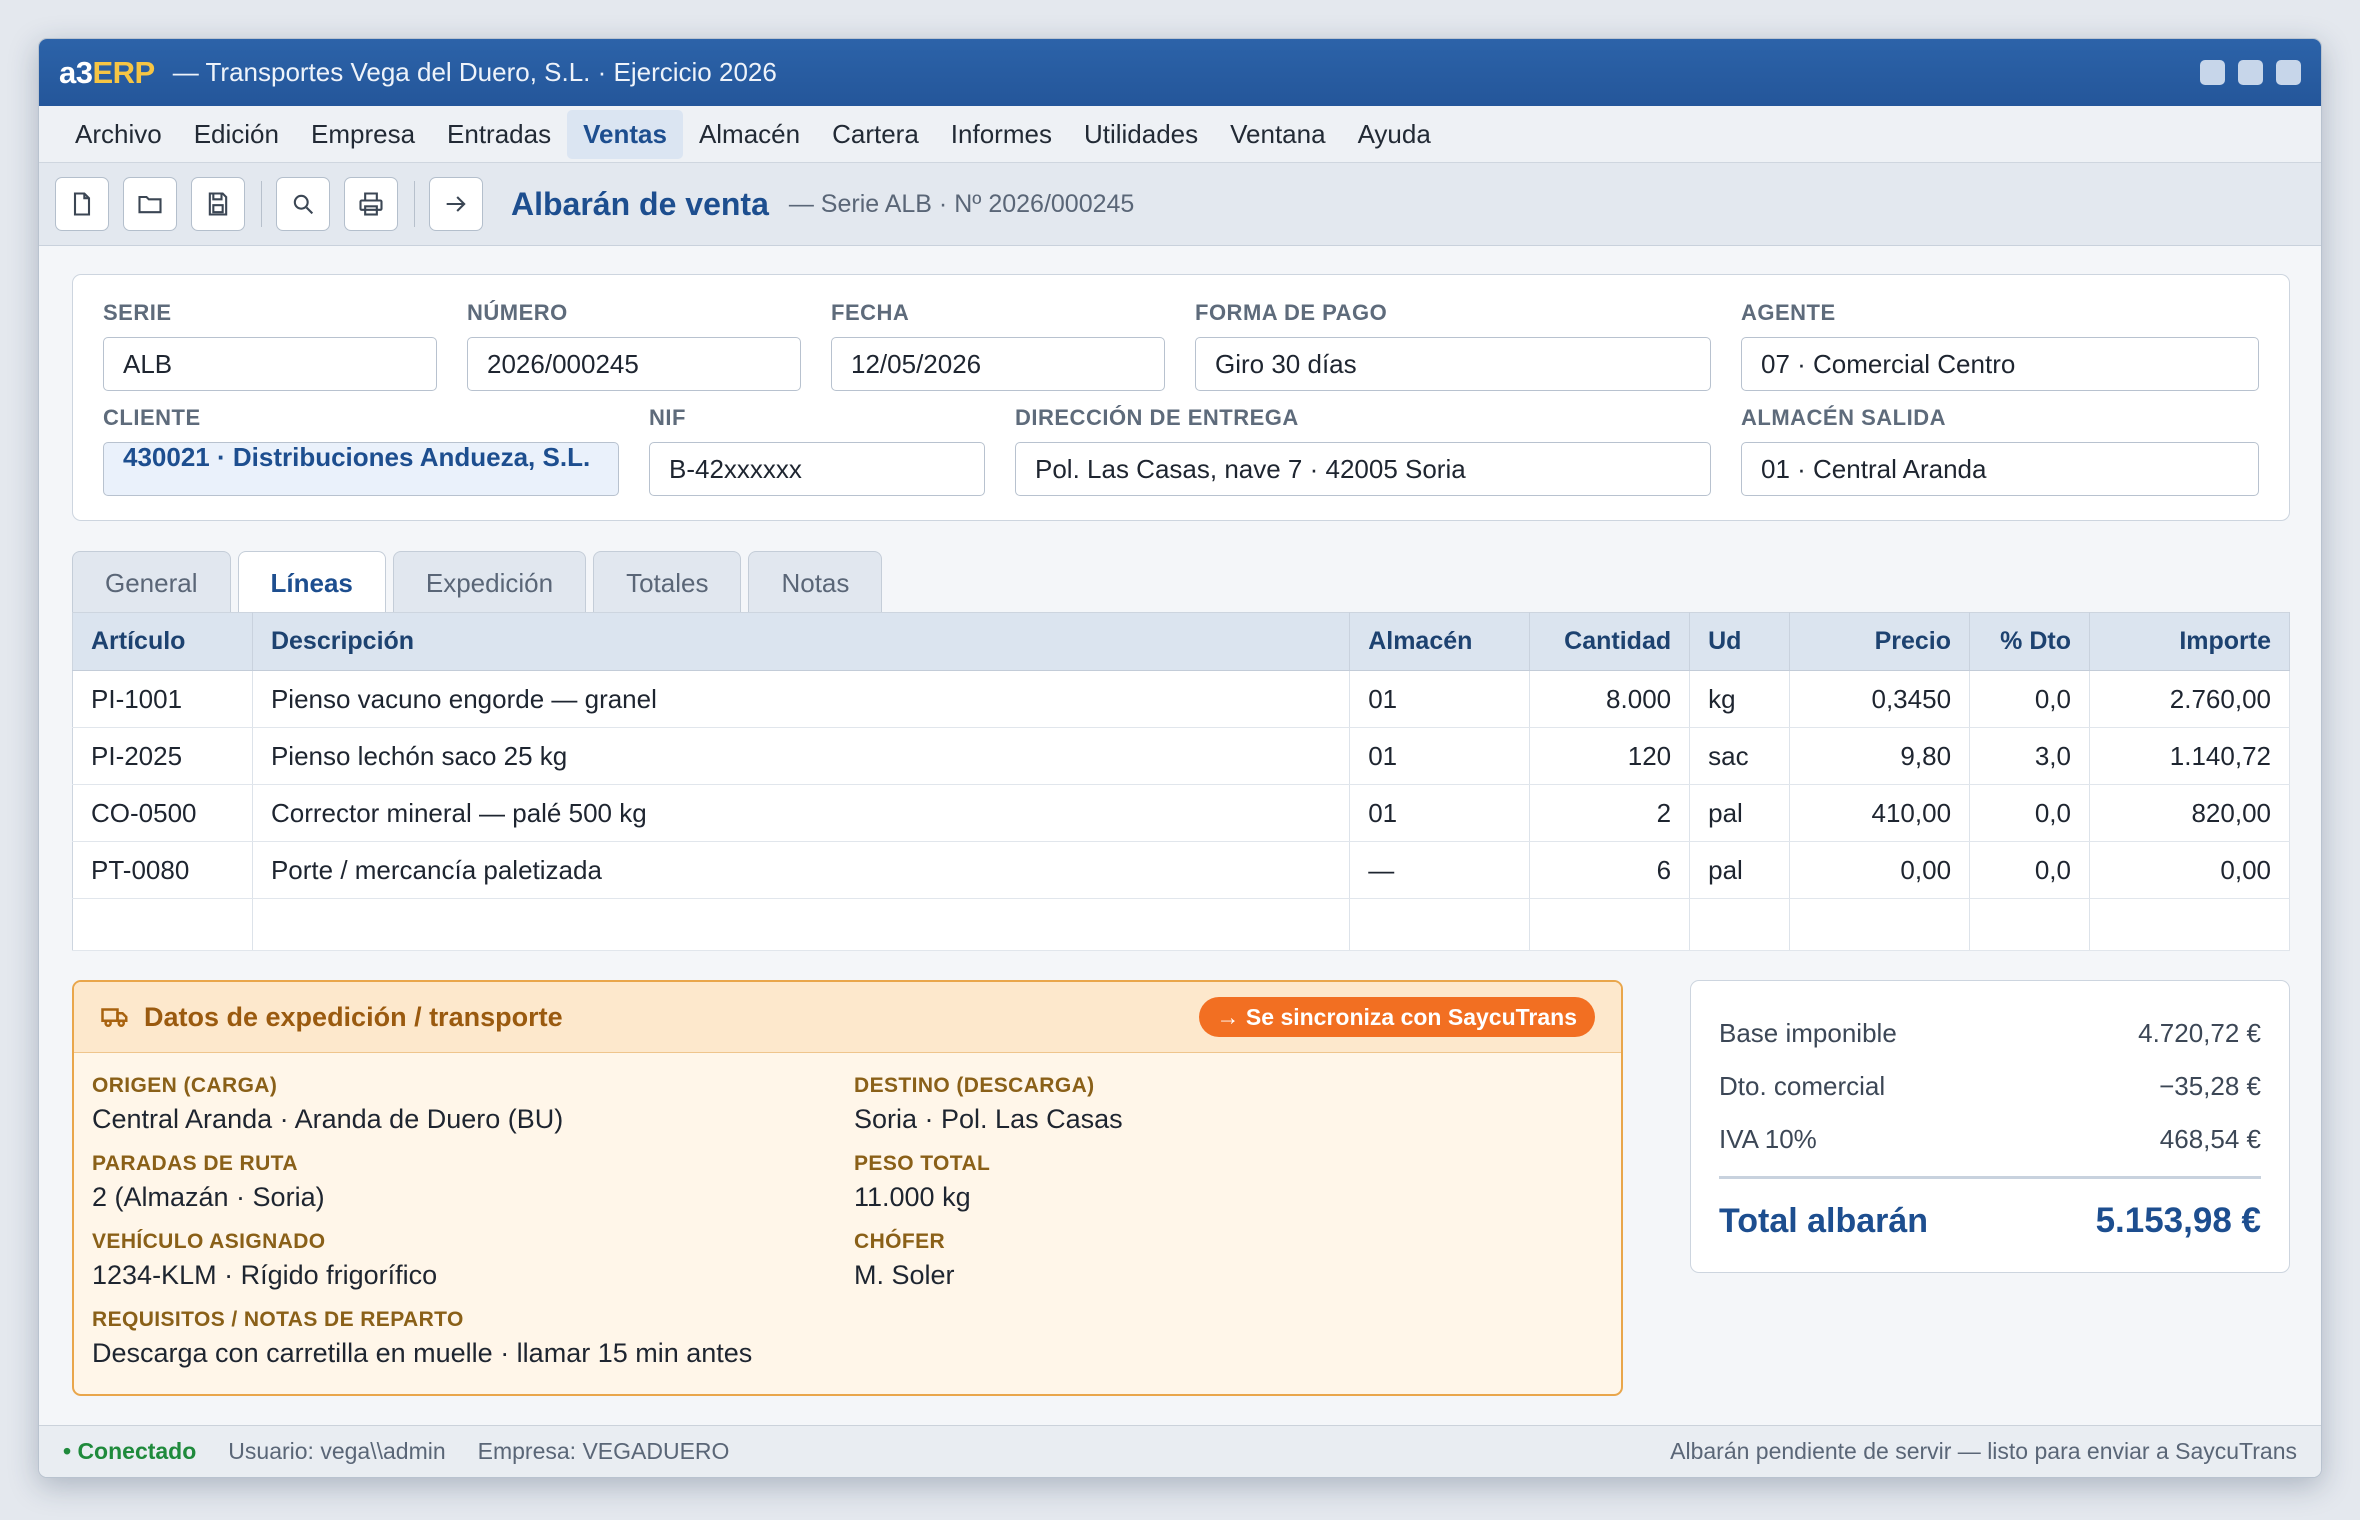 Image resolution: width=2360 pixels, height=1520 pixels. I want to click on status-company: Empresa: VEGADUERO, so click(603, 1451).